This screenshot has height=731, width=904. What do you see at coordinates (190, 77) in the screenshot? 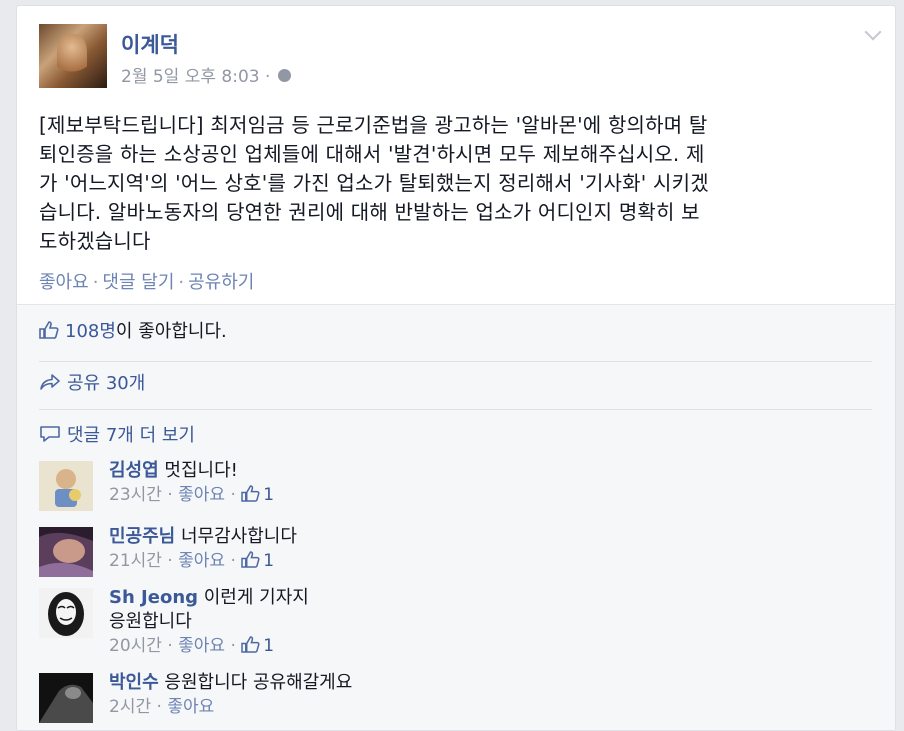
I see `post-timestamp: 2월 5일 오후 8:03` at bounding box center [190, 77].